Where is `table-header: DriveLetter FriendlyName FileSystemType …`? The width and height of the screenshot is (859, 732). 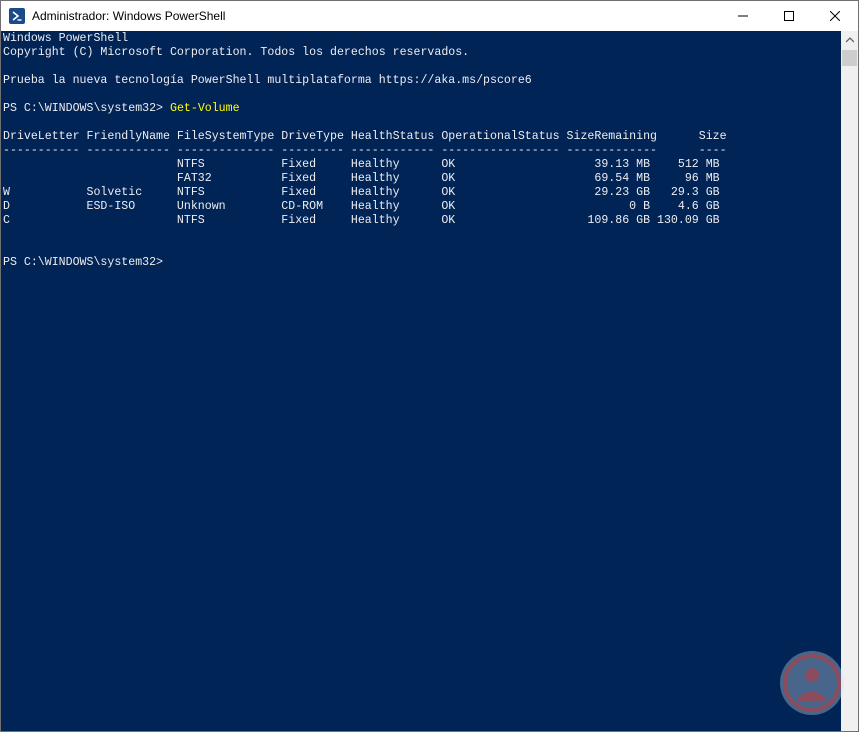
table-header: DriveLetter FriendlyName FileSystemType … is located at coordinates (365, 136).